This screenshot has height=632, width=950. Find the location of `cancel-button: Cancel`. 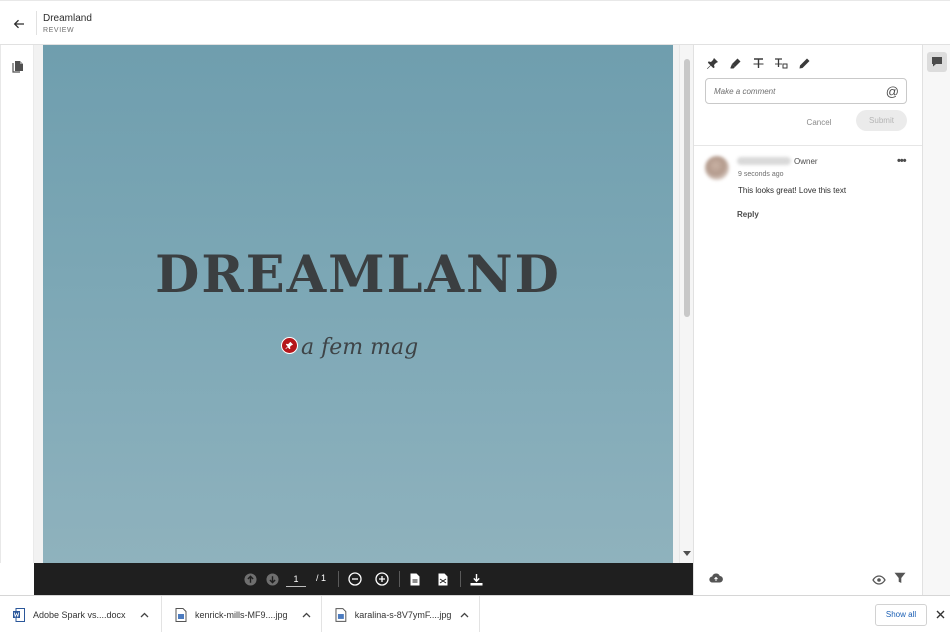

cancel-button: Cancel is located at coordinates (819, 123).